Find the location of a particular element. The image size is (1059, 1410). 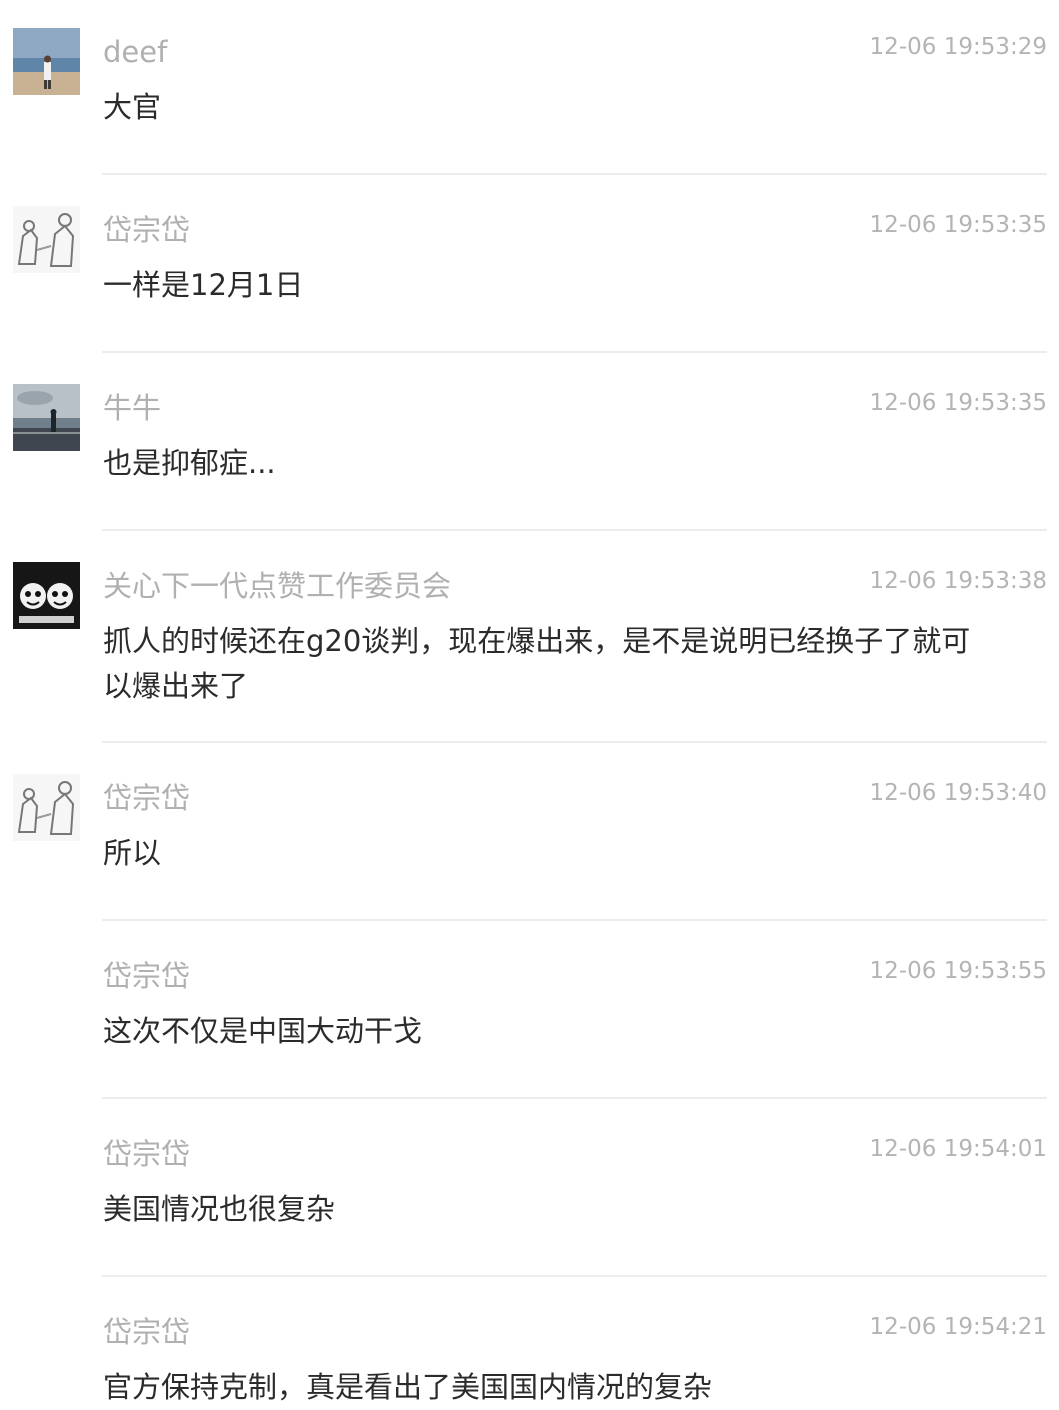

username: deef is located at coordinates (135, 52).